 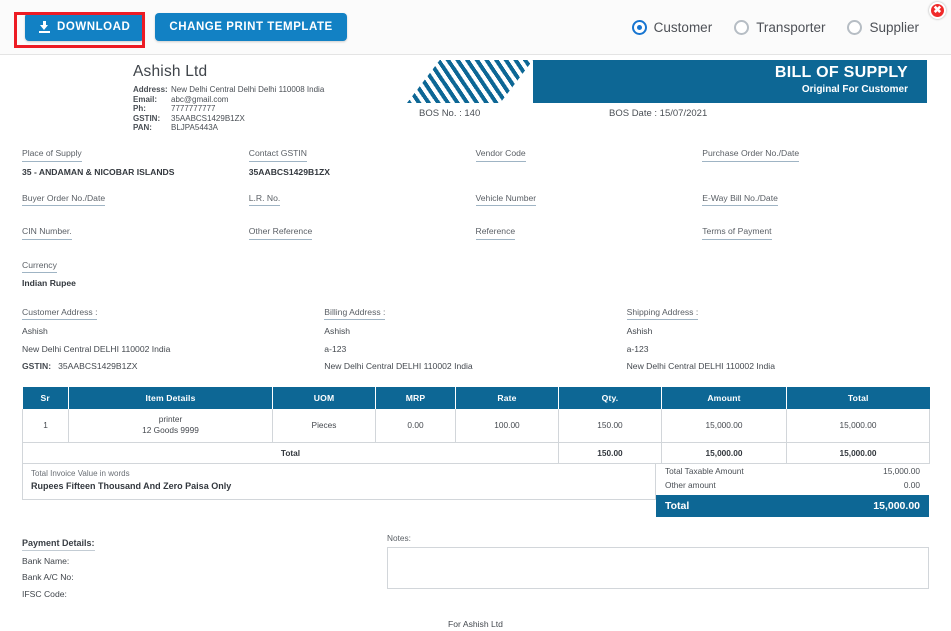 What do you see at coordinates (495, 233) in the screenshot?
I see `field-reference-label: Reference` at bounding box center [495, 233].